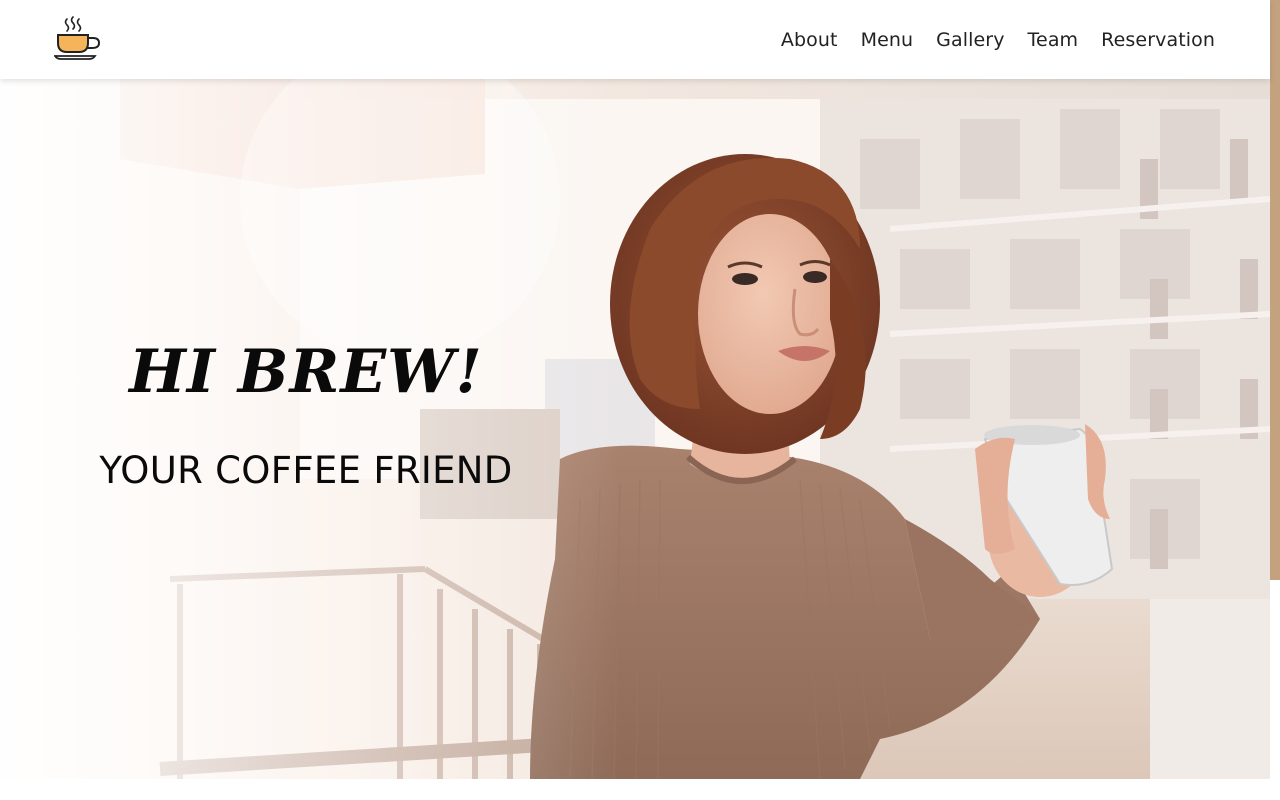 The height and width of the screenshot is (800, 1280). I want to click on nav-menu: Menu, so click(887, 40).